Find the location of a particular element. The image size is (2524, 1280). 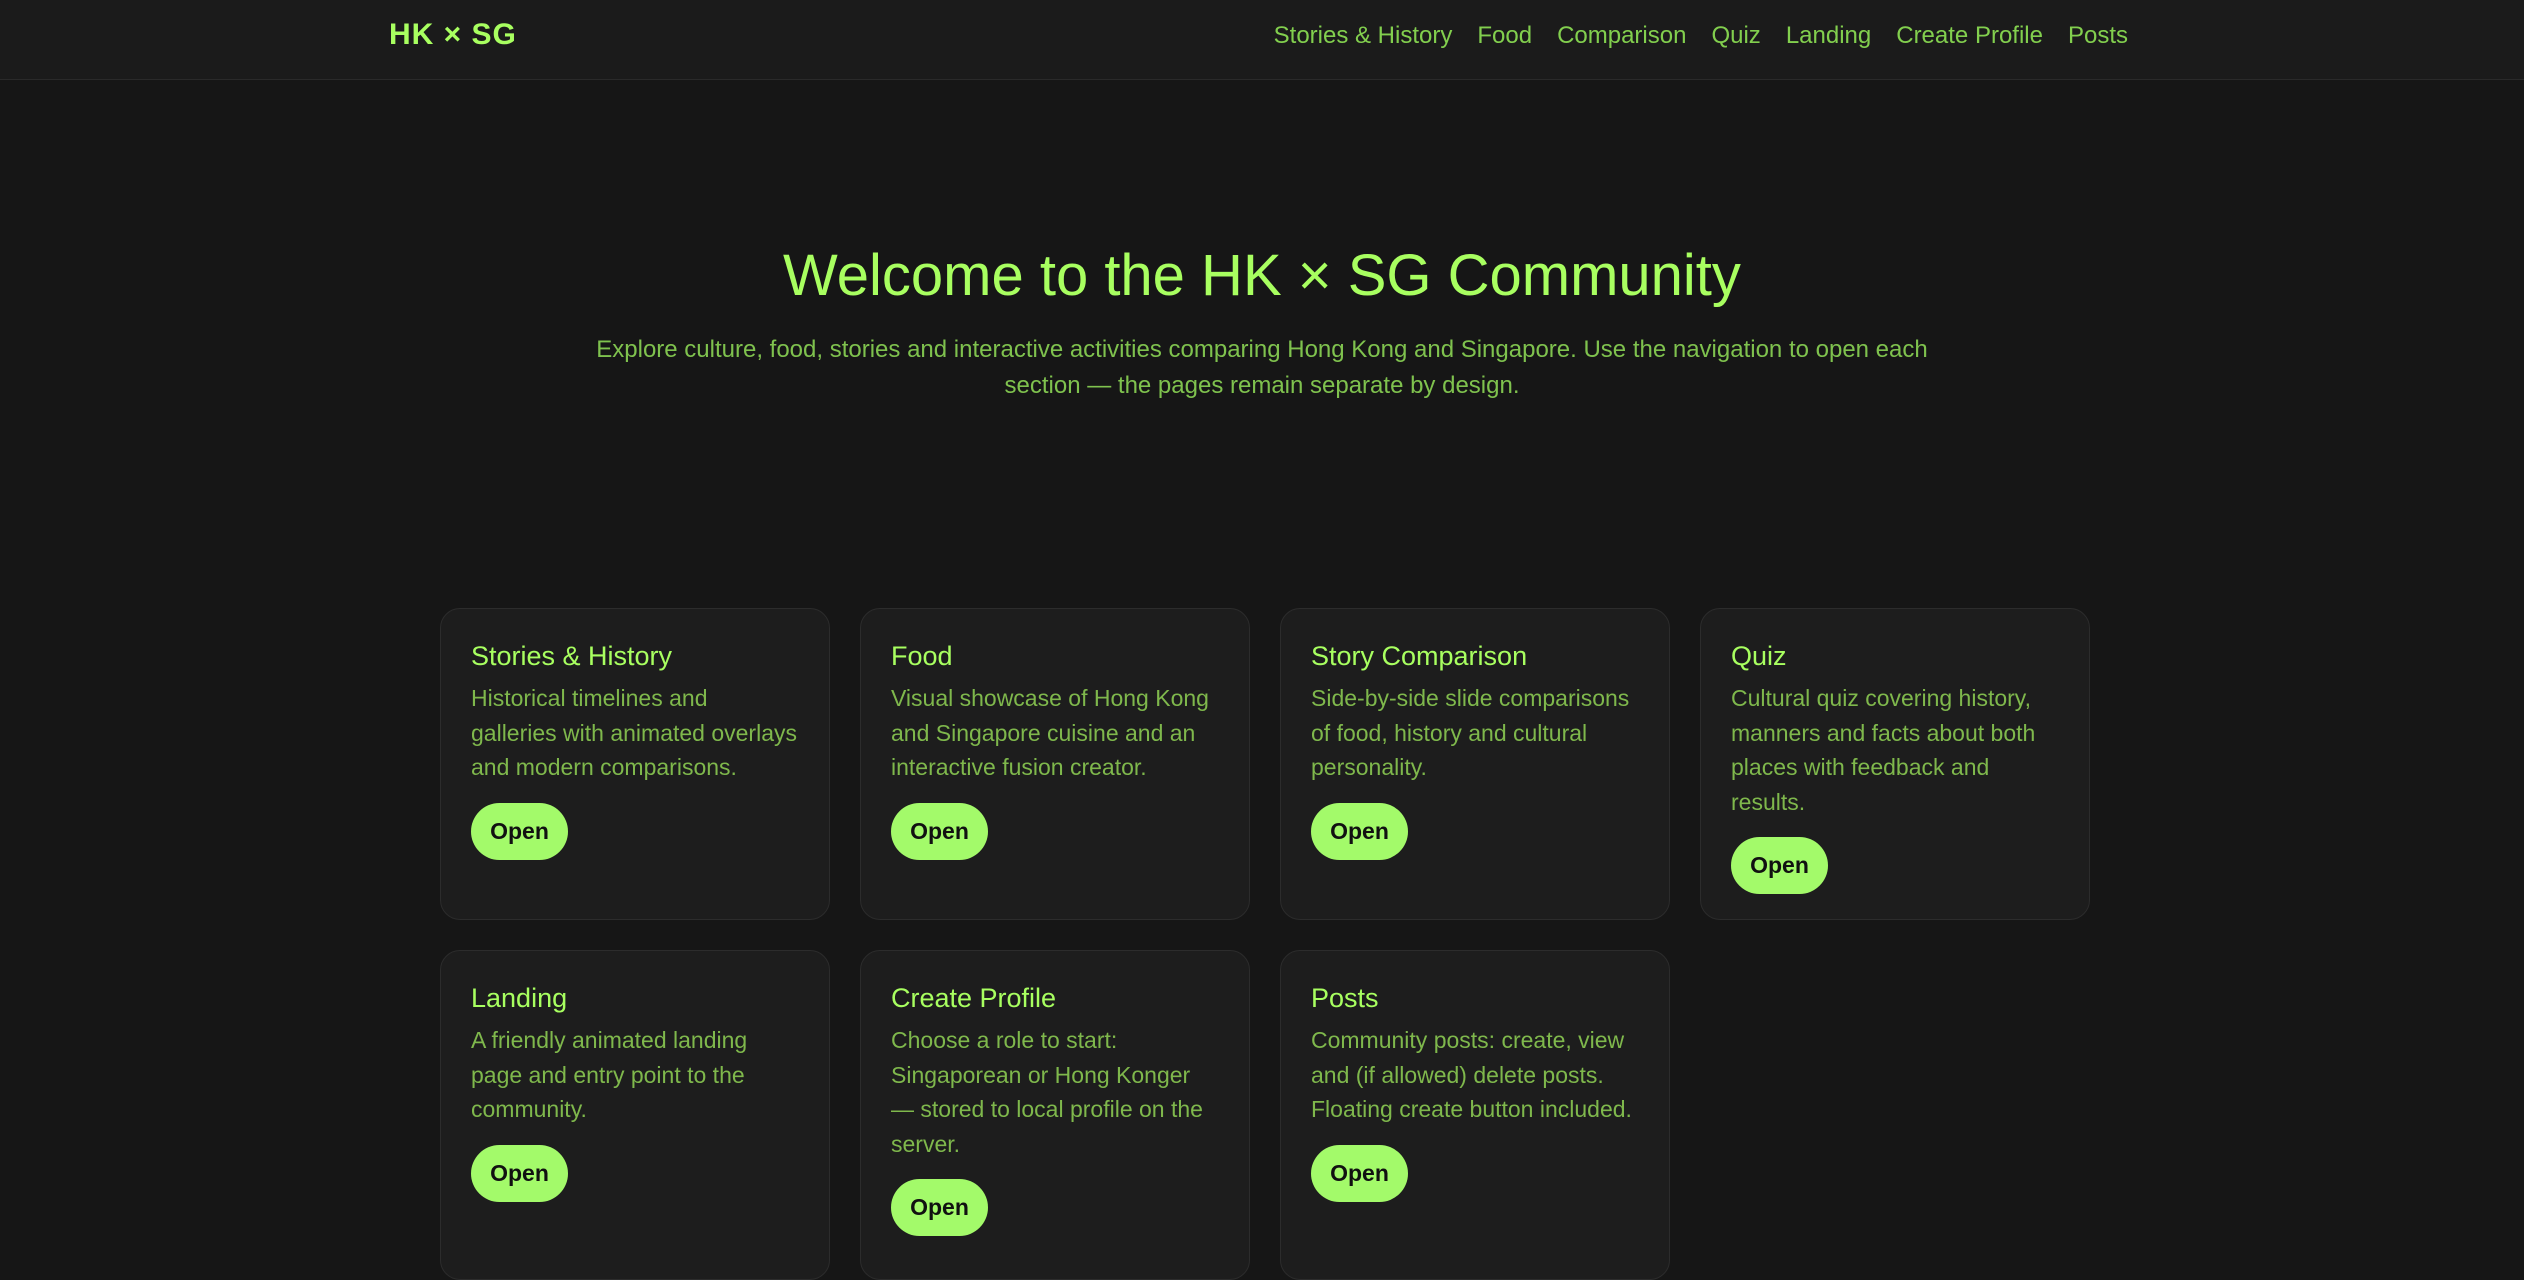

card-title: Quiz is located at coordinates (1759, 656).